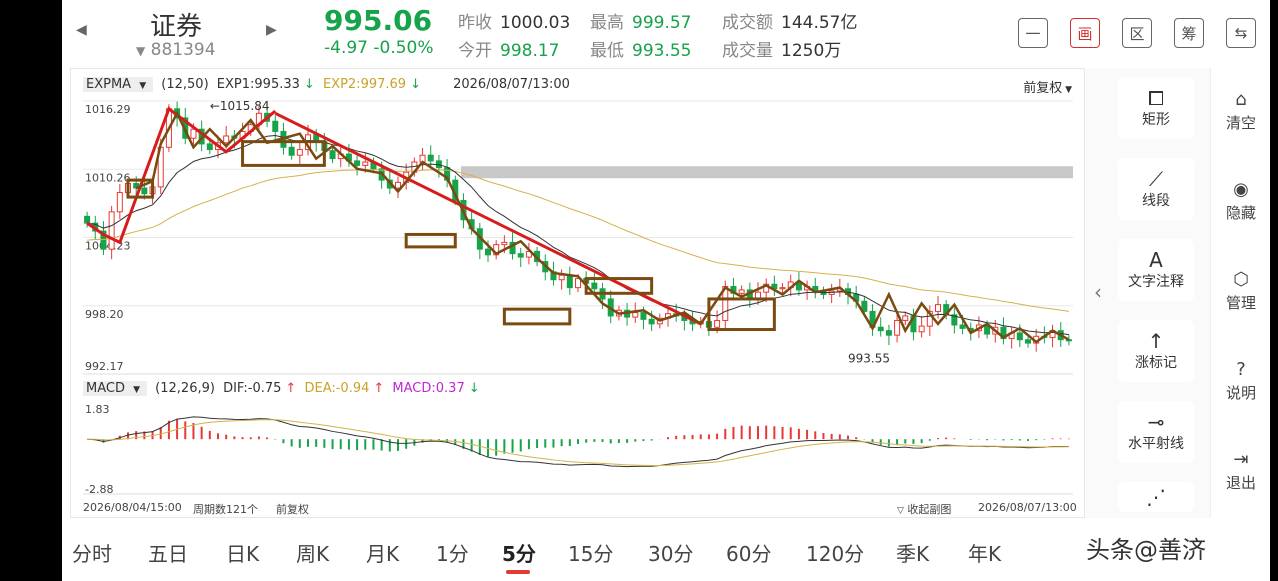 The height and width of the screenshot is (581, 1278). What do you see at coordinates (767, 172) in the screenshot?
I see `resistance-band` at bounding box center [767, 172].